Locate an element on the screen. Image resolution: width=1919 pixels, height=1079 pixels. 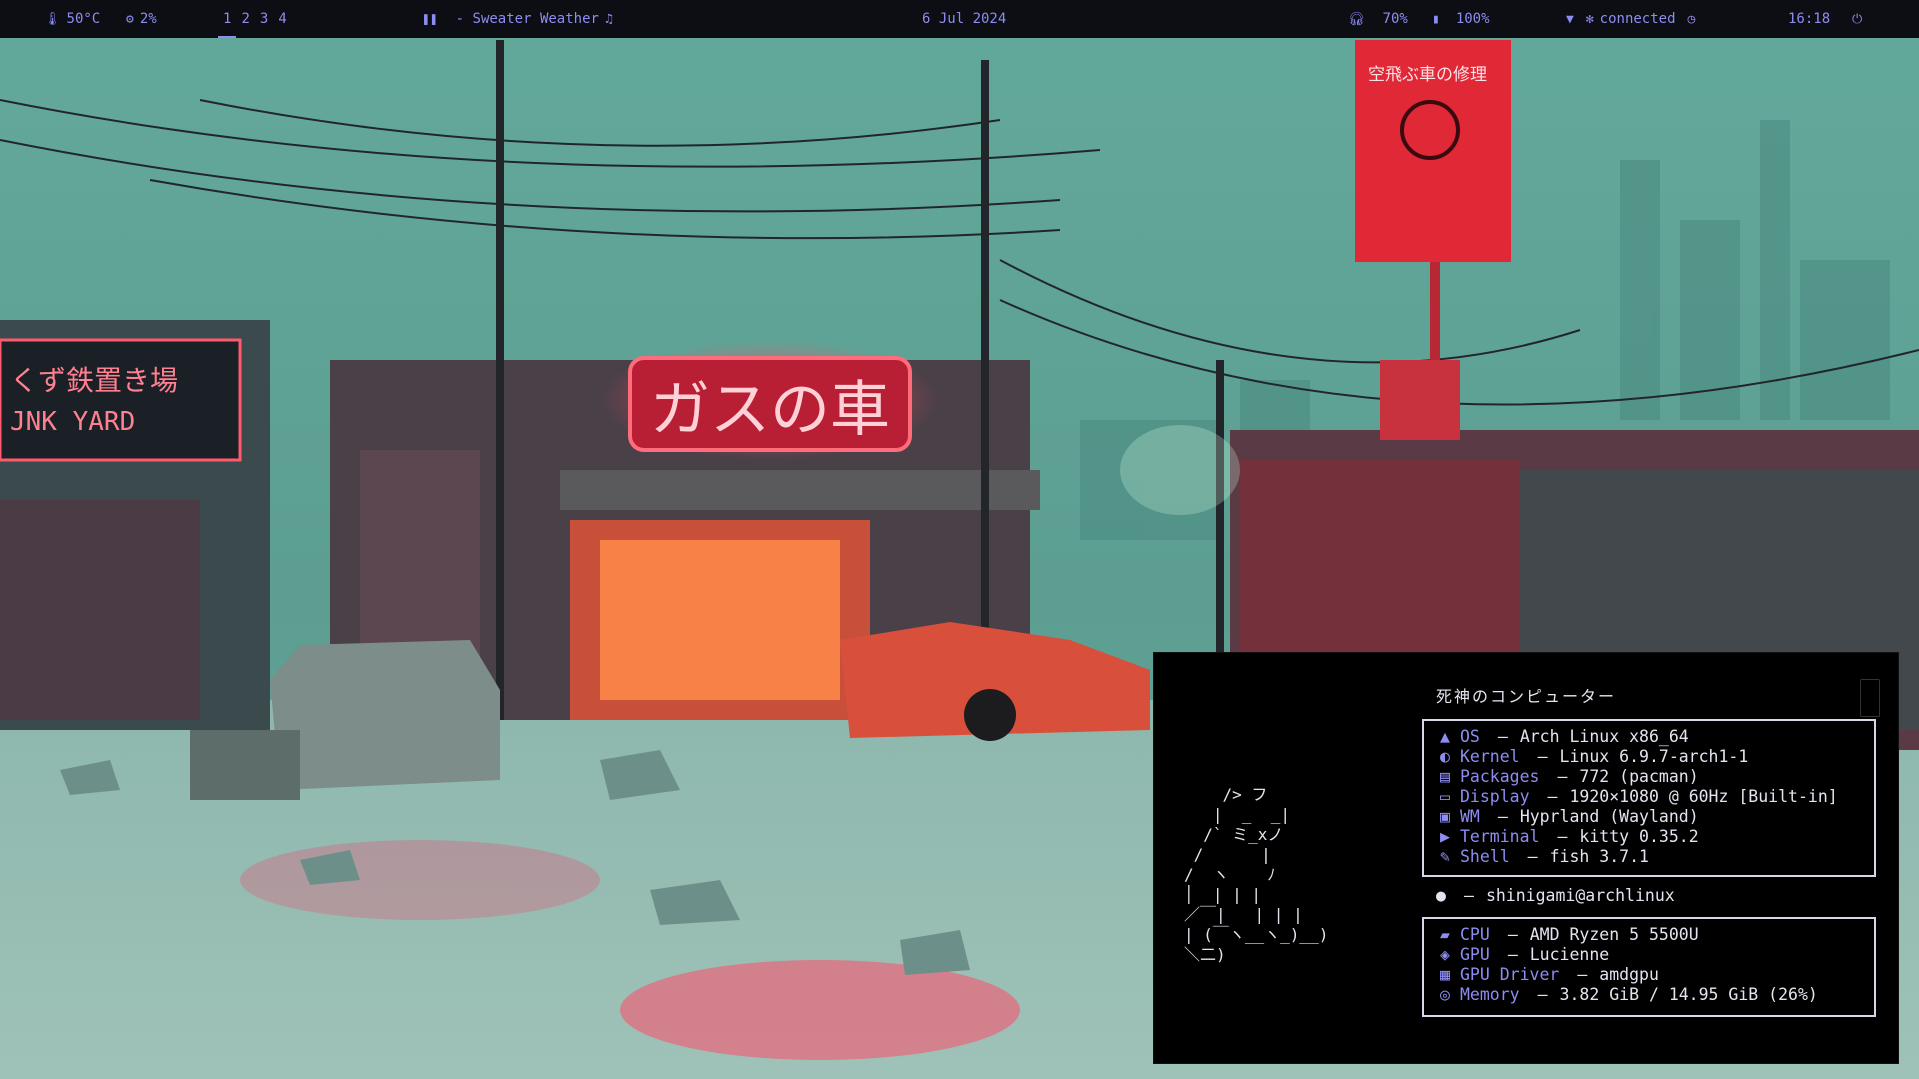
info-display: ▭ Display —1920×1080 @ 60Hz [Built-in] is located at coordinates (1639, 796).